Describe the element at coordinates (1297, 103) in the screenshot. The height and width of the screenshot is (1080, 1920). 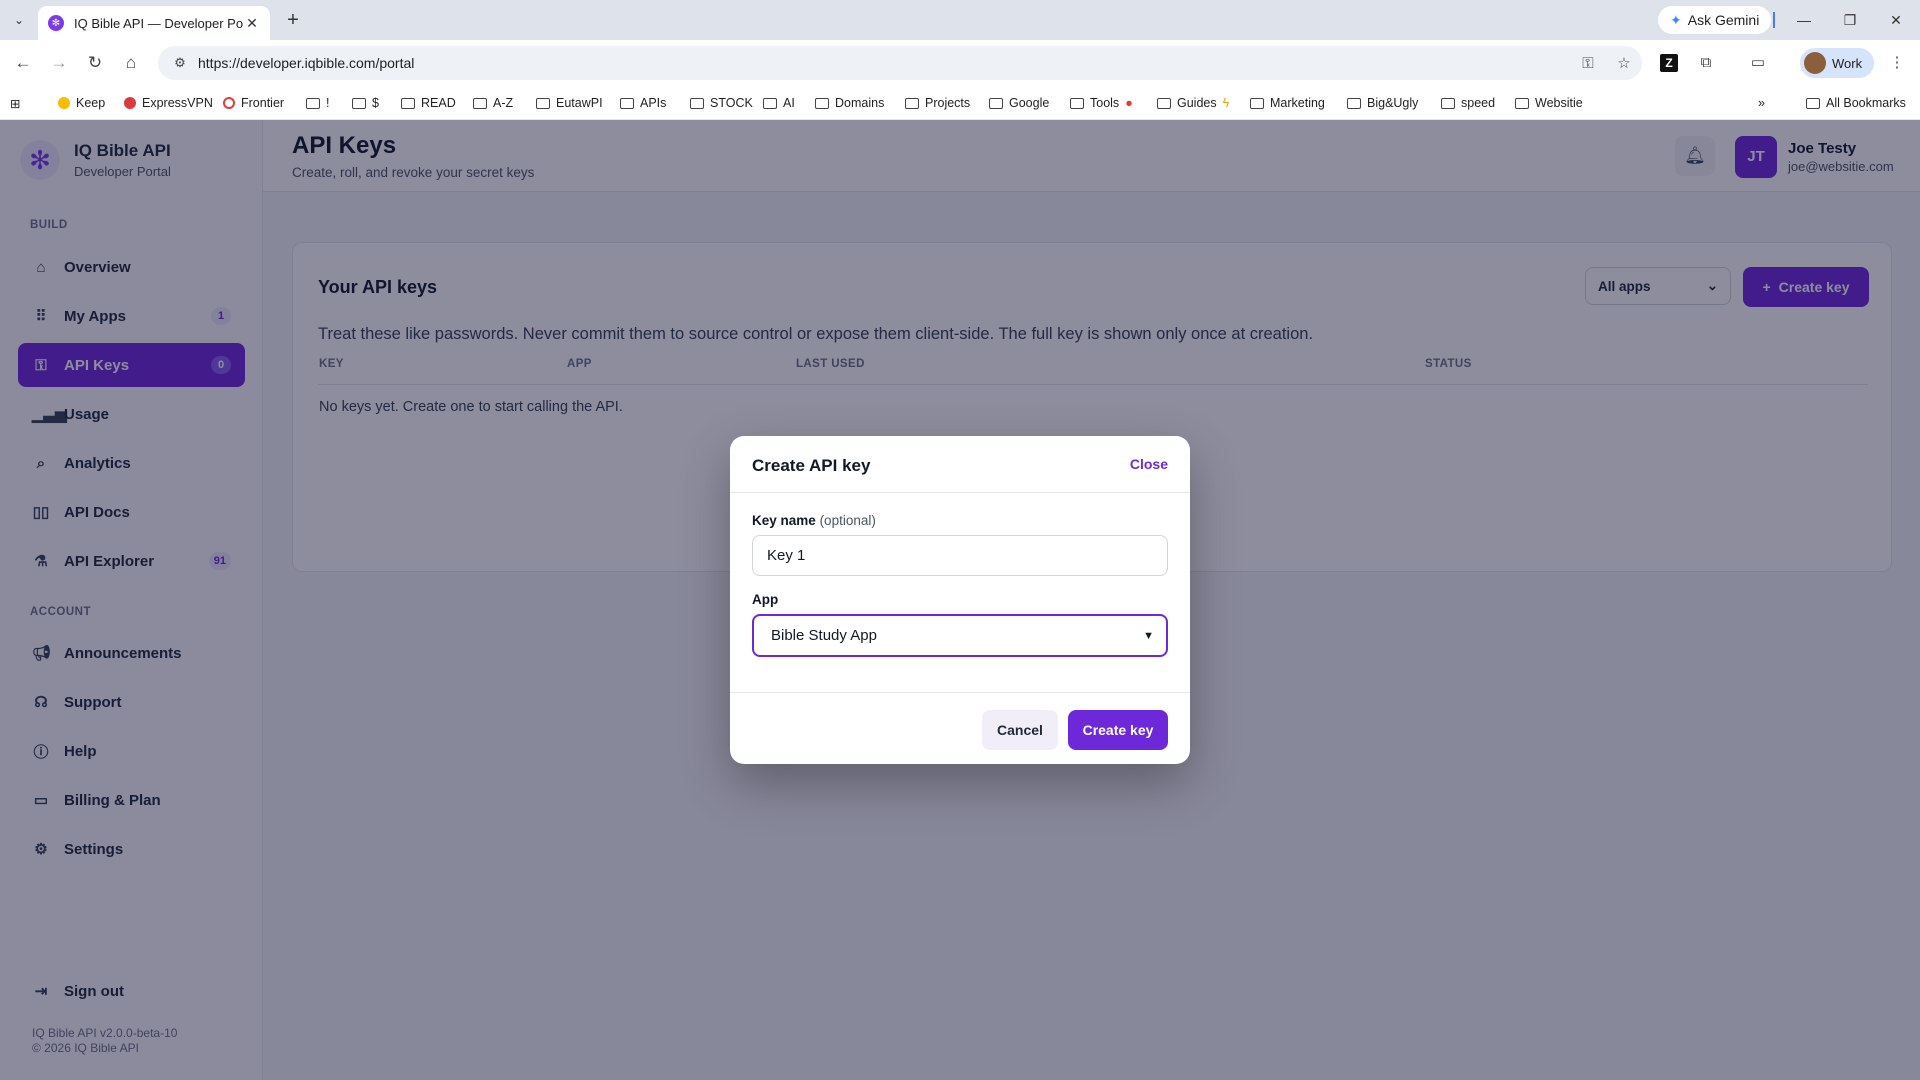
I see `bookmark-label: Marketing` at that location.